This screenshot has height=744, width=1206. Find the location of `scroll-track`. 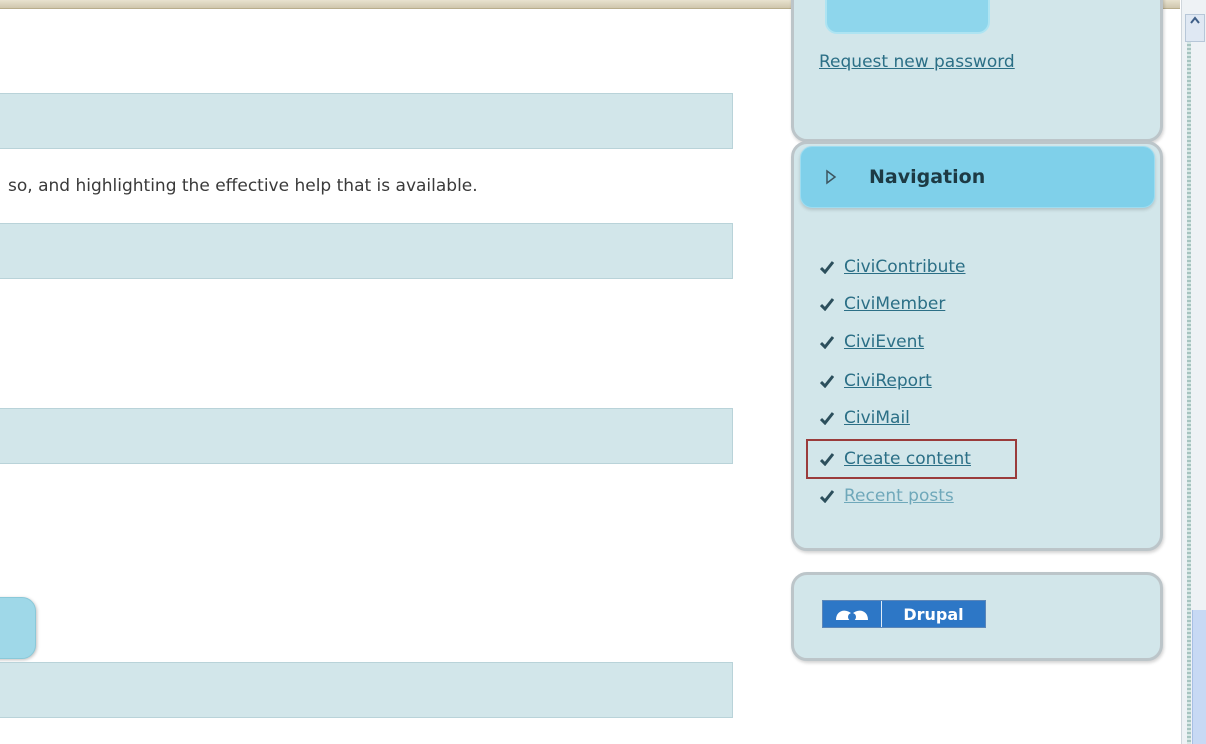

scroll-track is located at coordinates (1189, 392).